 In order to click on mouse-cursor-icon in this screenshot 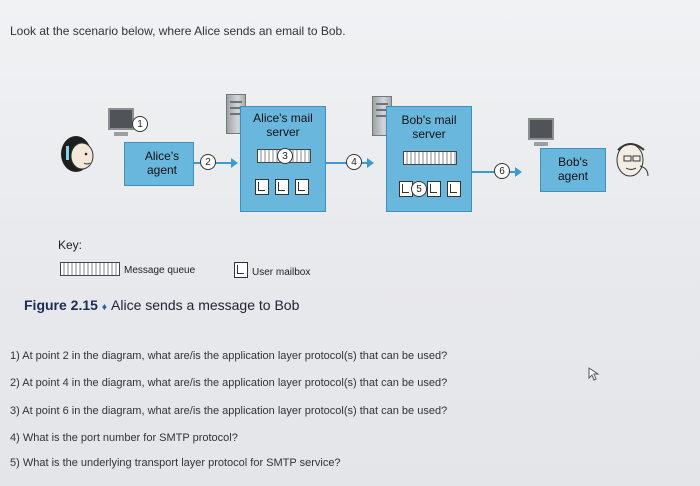, I will do `click(594, 374)`.